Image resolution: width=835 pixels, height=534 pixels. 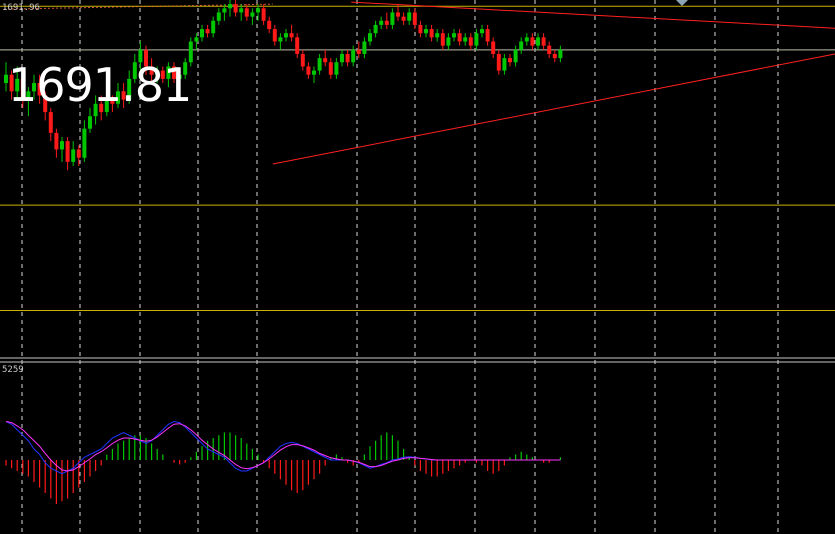 I want to click on macd-line, so click(x=283, y=447).